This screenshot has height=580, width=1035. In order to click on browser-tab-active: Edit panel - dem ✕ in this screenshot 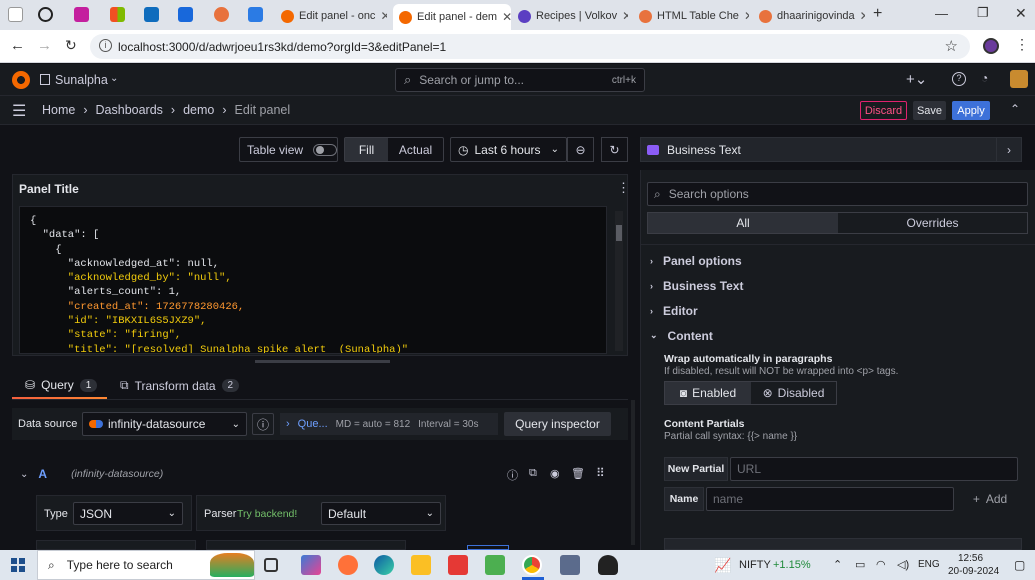, I will do `click(452, 17)`.